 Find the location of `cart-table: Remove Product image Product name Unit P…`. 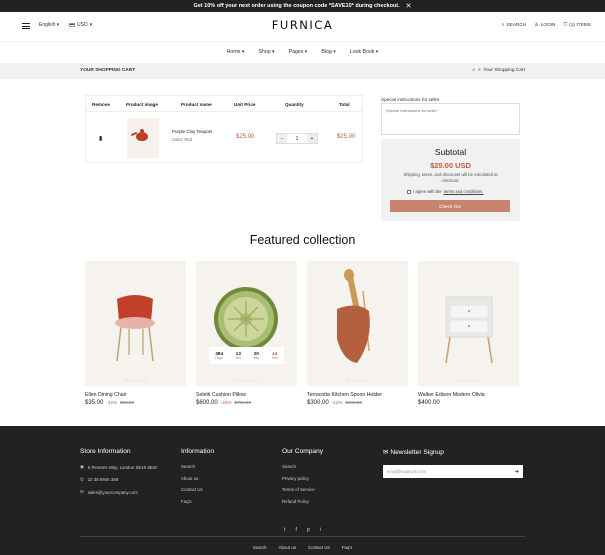

cart-table: Remove Product image Product name Unit P… is located at coordinates (224, 129).